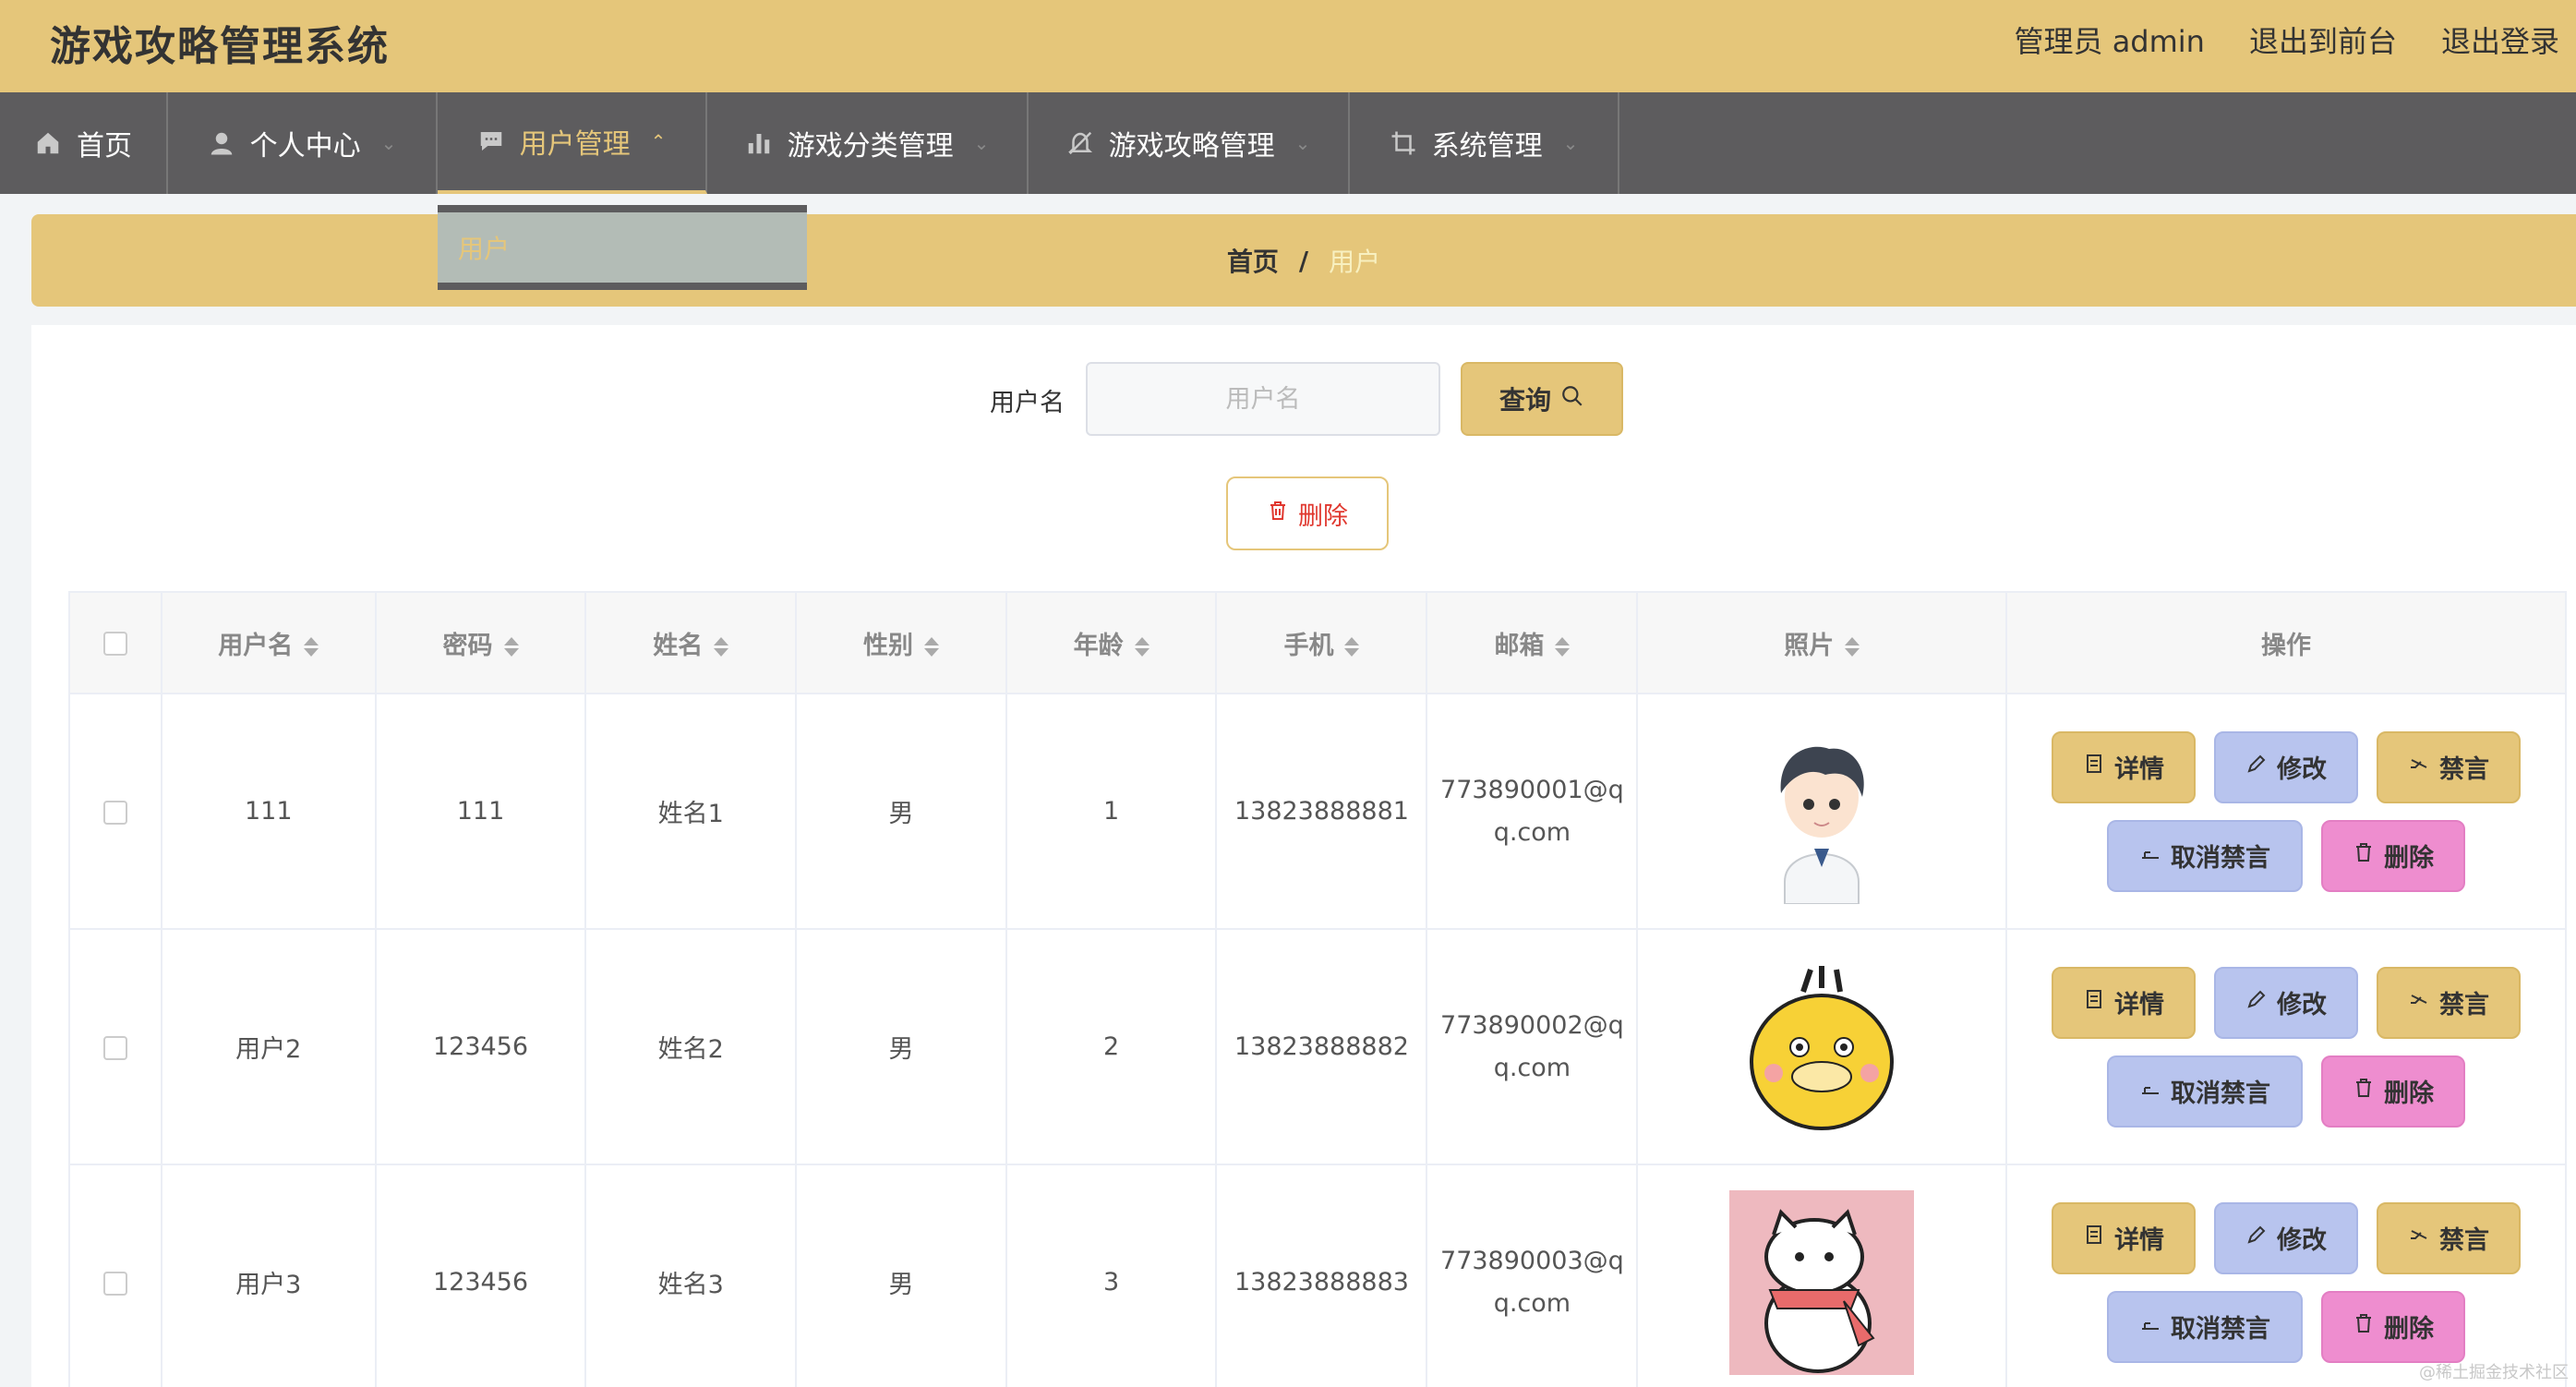 The height and width of the screenshot is (1387, 2576). I want to click on column-header-email: 邮箱, so click(1532, 642).